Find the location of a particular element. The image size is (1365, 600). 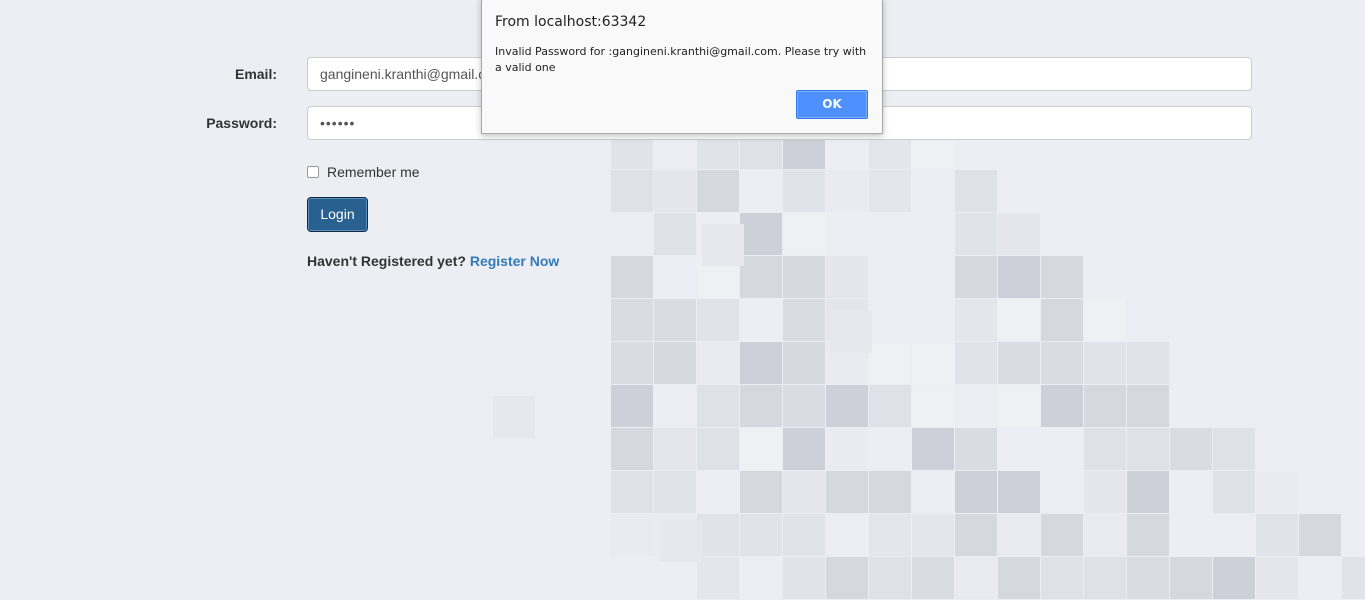

dialog-title: From localhost:63342 is located at coordinates (571, 22).